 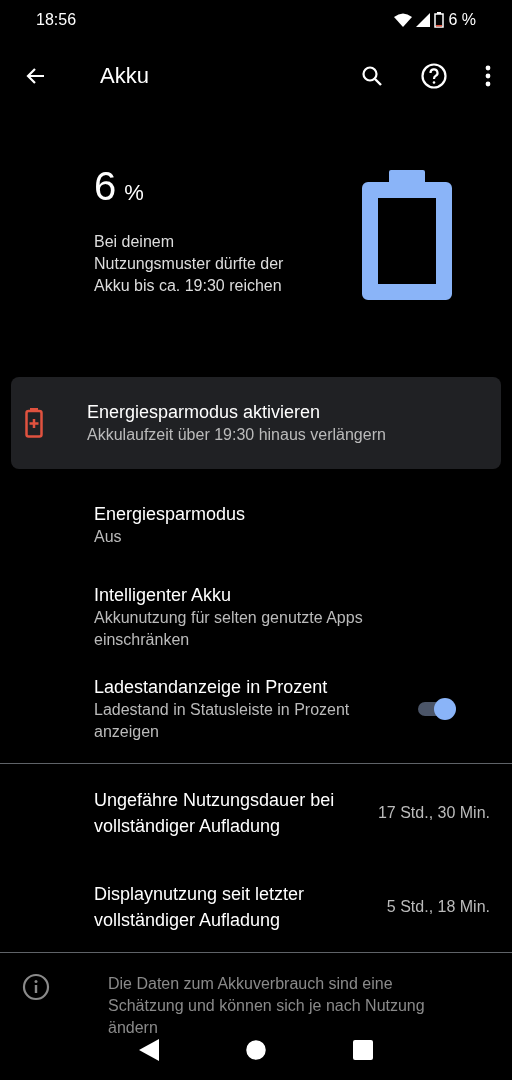 I want to click on help-icon, so click(x=434, y=76).